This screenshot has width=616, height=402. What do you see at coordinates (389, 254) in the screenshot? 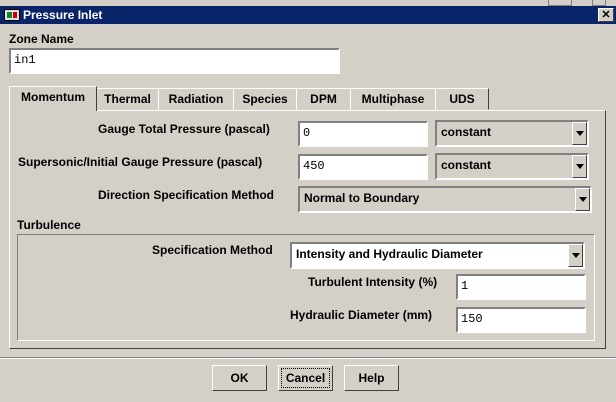
I see `turbulence-spec-method-value: Intensity and Hydraulic Diameter` at bounding box center [389, 254].